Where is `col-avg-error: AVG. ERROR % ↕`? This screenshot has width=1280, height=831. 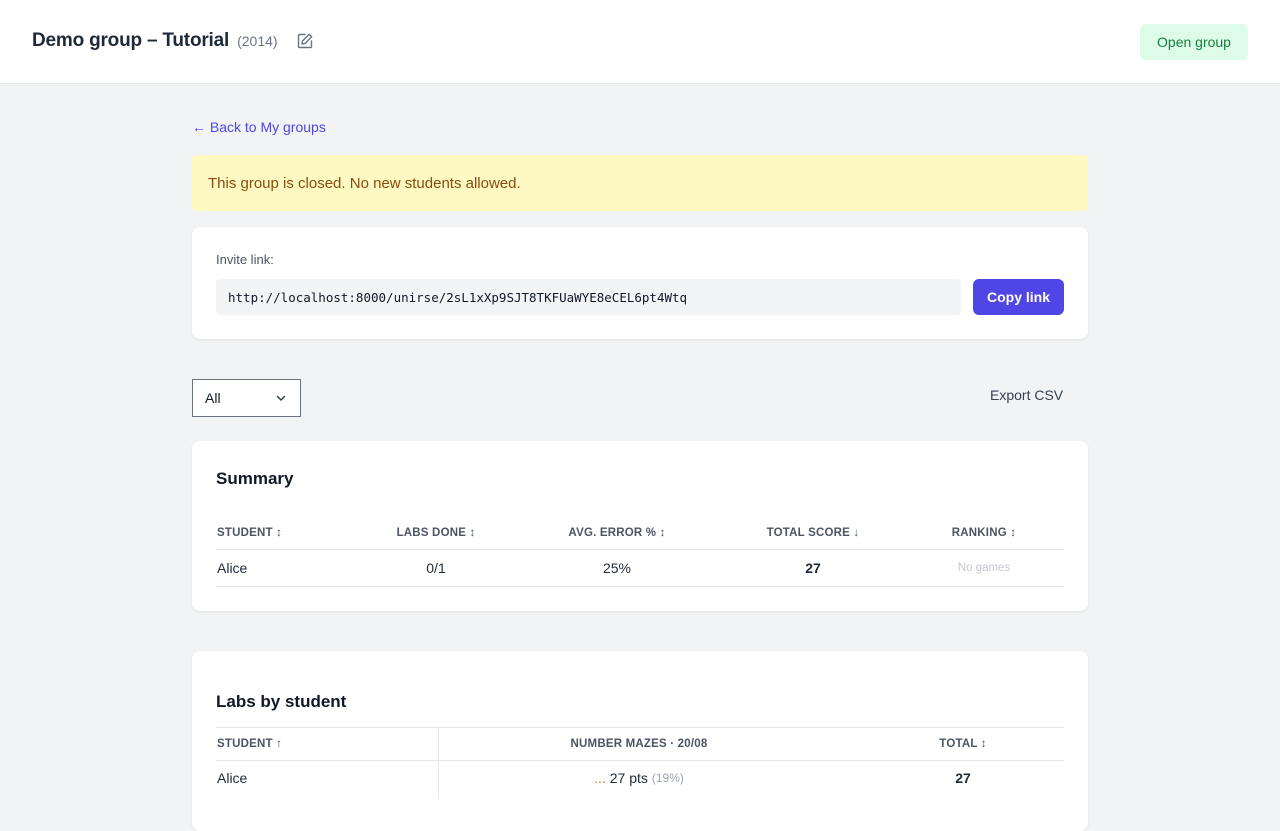
col-avg-error: AVG. ERROR % ↕ is located at coordinates (617, 532).